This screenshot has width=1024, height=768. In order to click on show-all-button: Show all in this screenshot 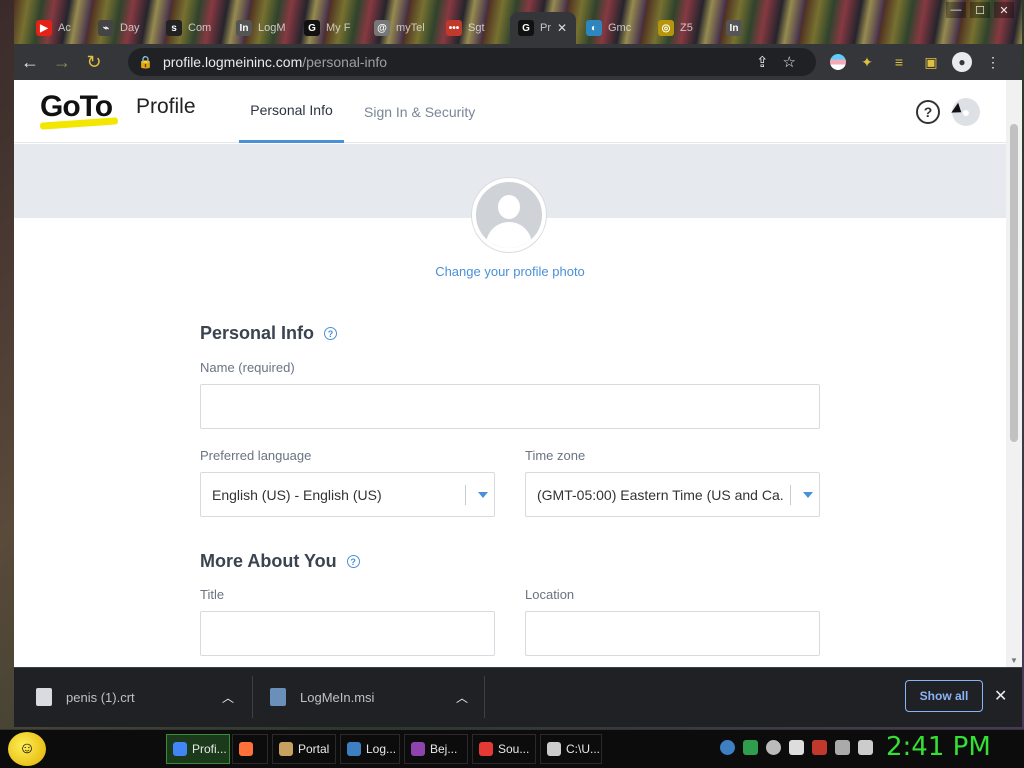, I will do `click(944, 696)`.